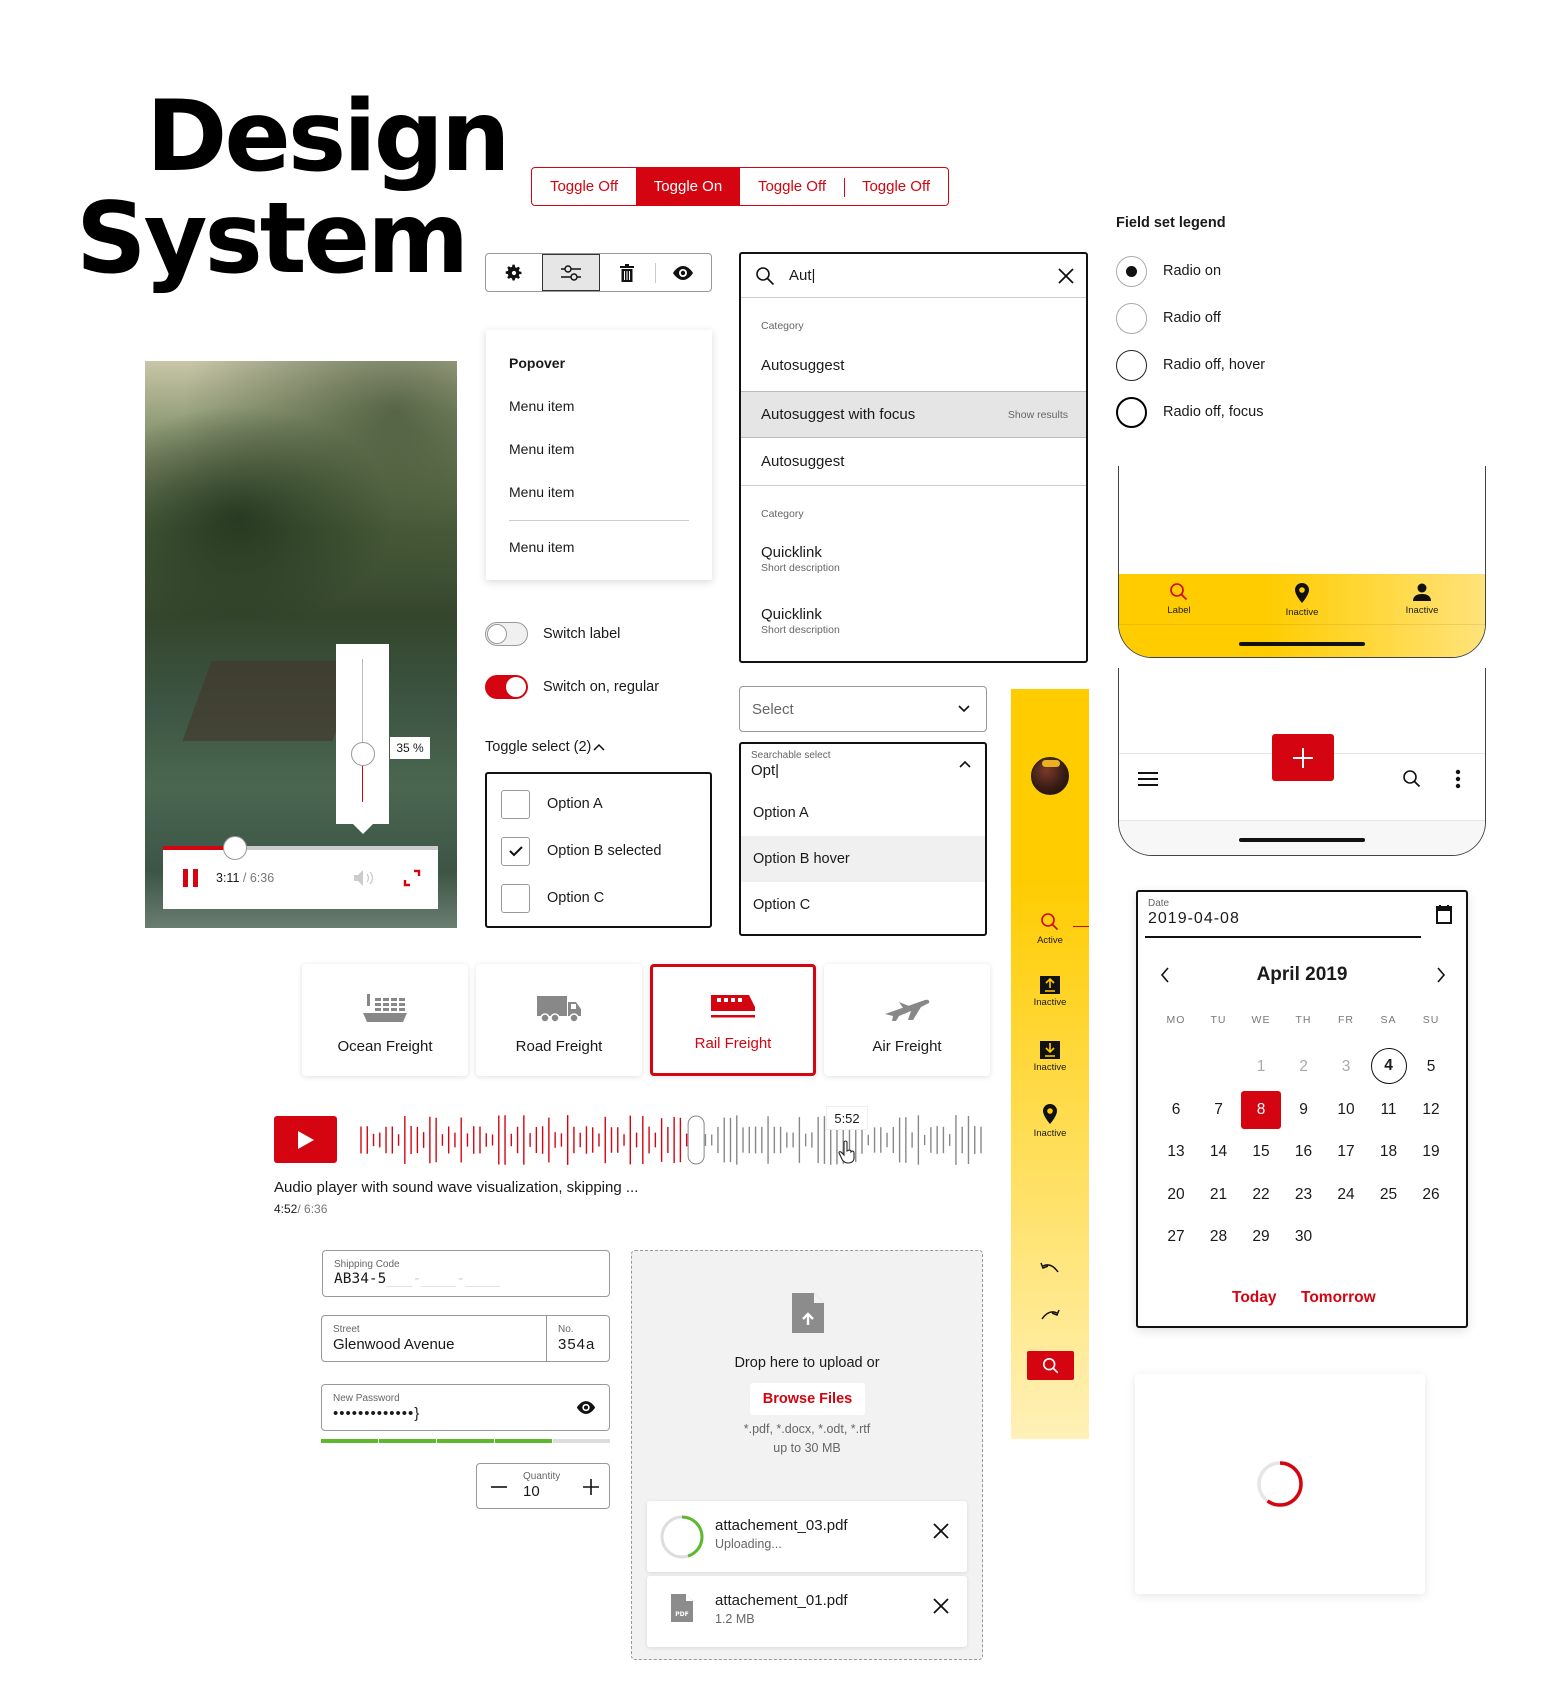 The width and height of the screenshot is (1560, 1694). I want to click on tab-item-location: Inactive, so click(1302, 600).